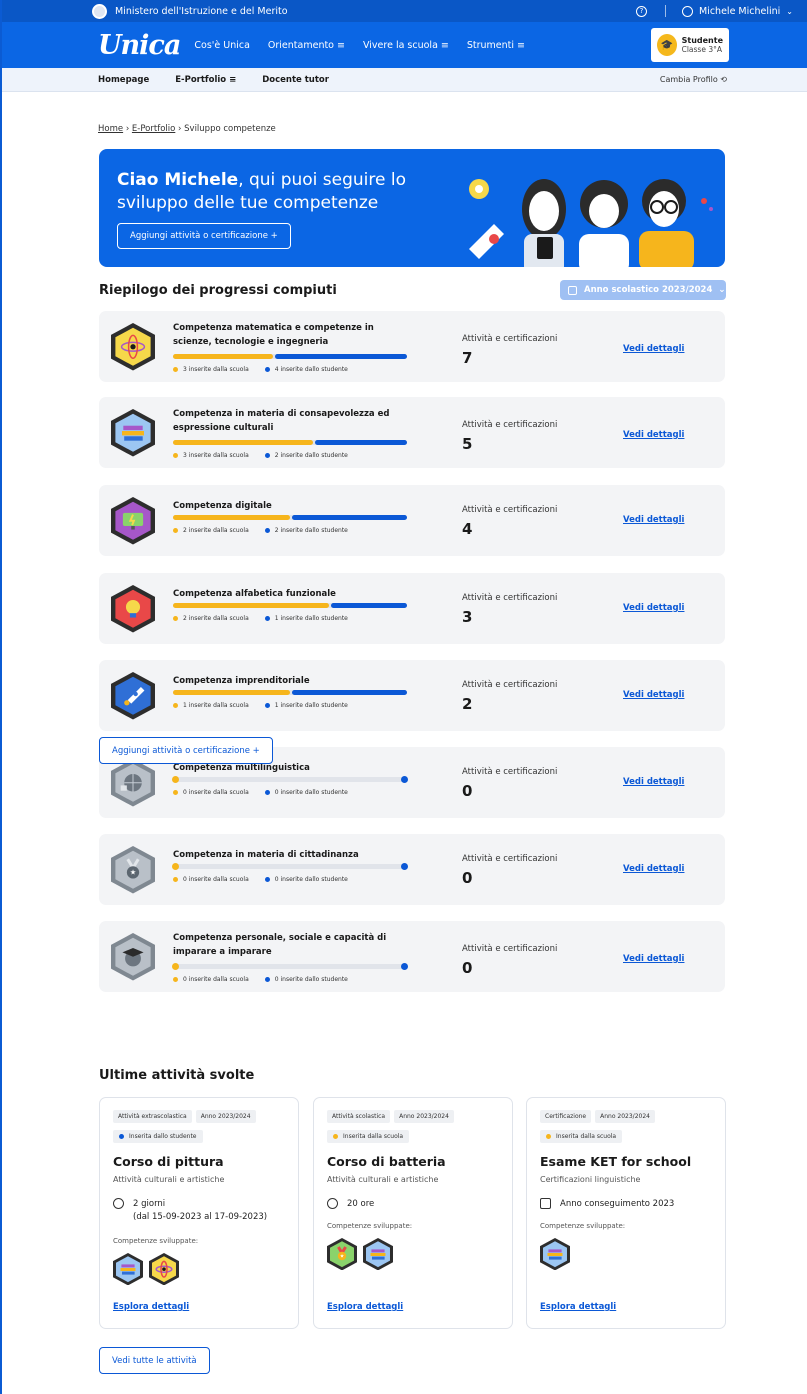 Image resolution: width=807 pixels, height=1394 pixels. What do you see at coordinates (641, 11) in the screenshot?
I see `help-icon: ?` at bounding box center [641, 11].